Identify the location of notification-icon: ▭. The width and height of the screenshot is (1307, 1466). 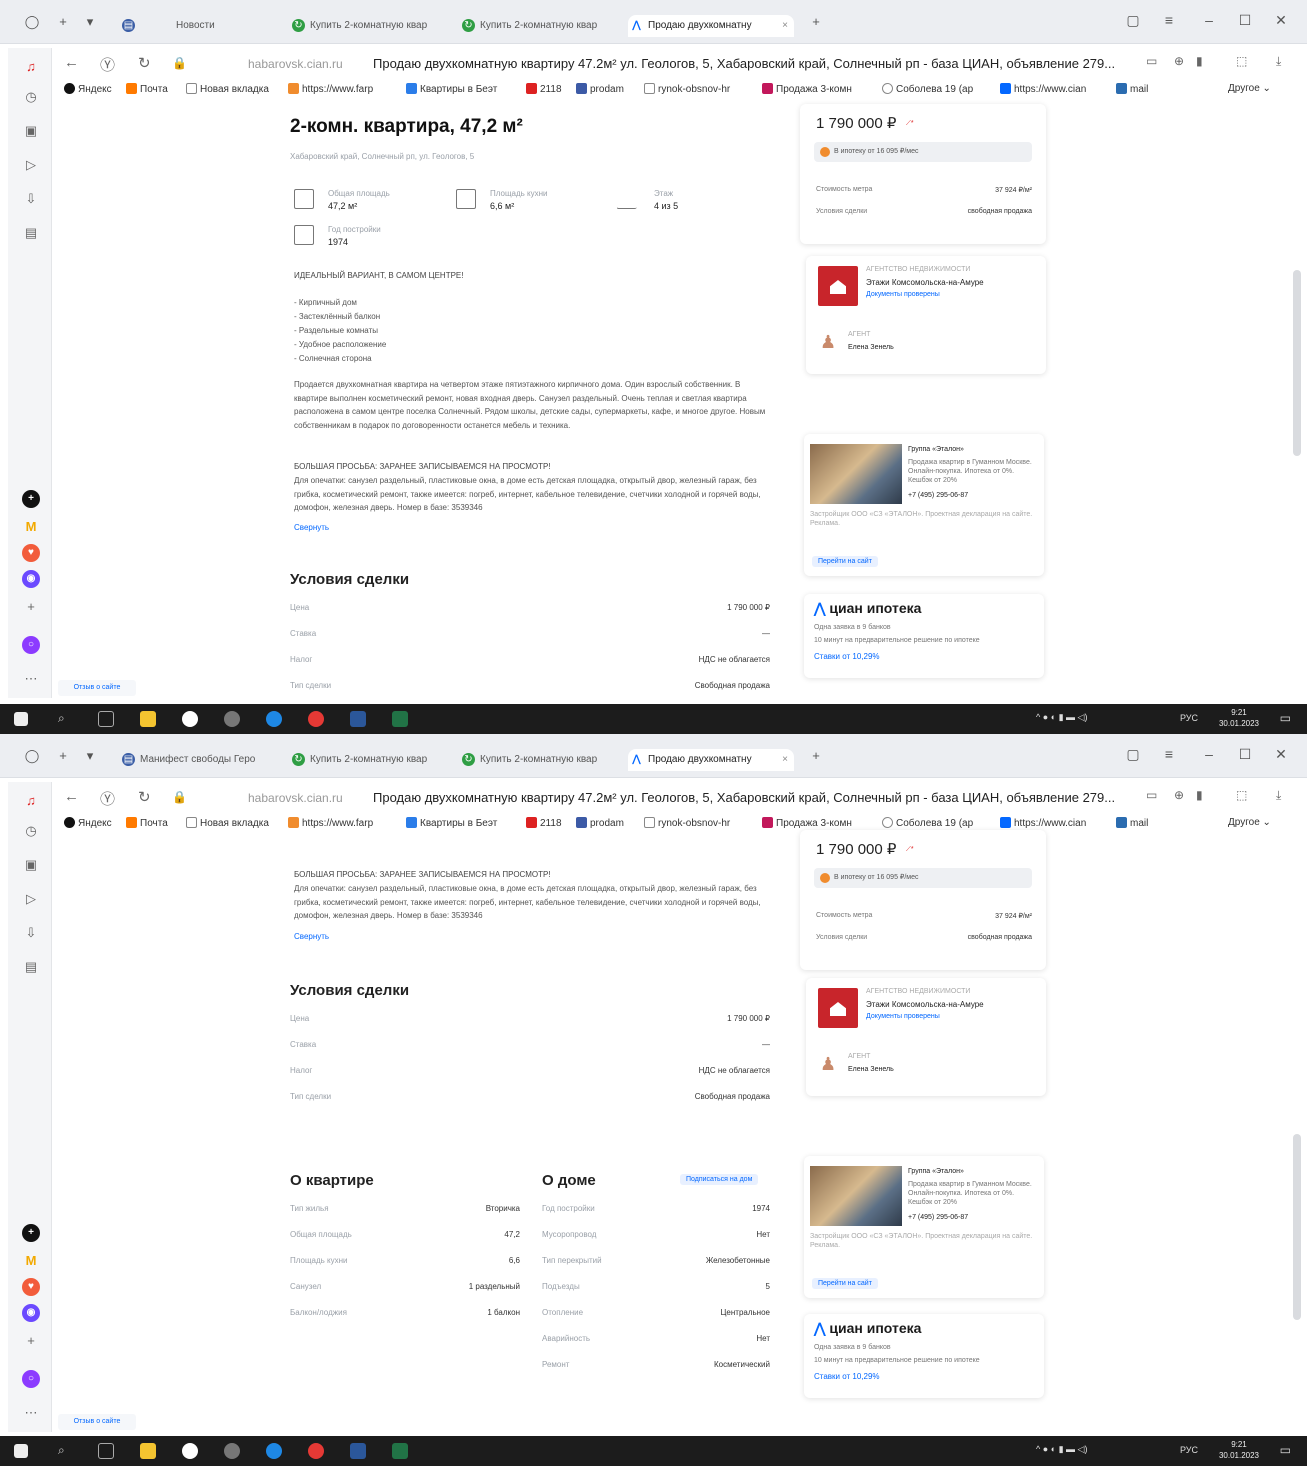
(1285, 718).